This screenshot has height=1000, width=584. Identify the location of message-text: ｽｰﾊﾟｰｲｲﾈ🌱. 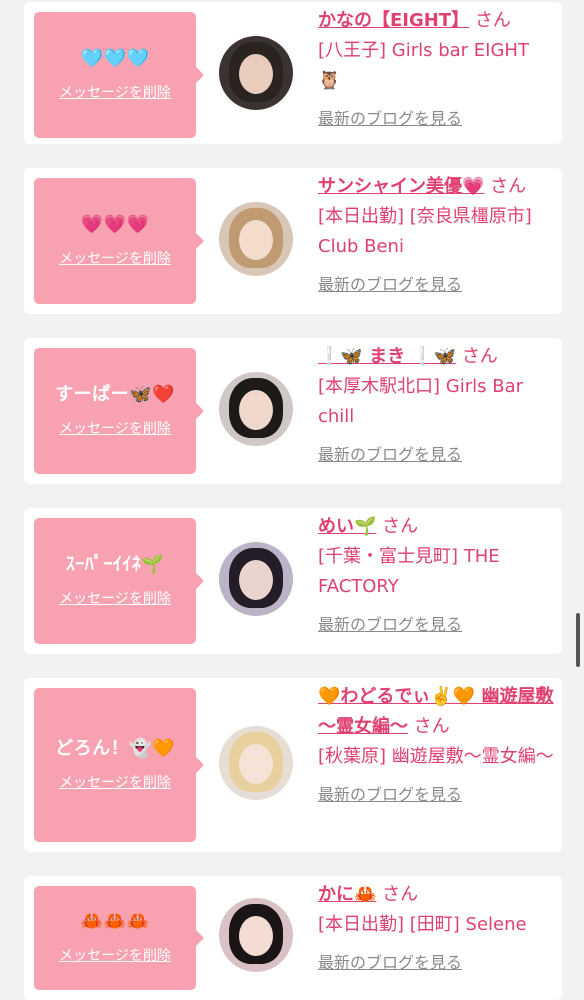
(115, 564).